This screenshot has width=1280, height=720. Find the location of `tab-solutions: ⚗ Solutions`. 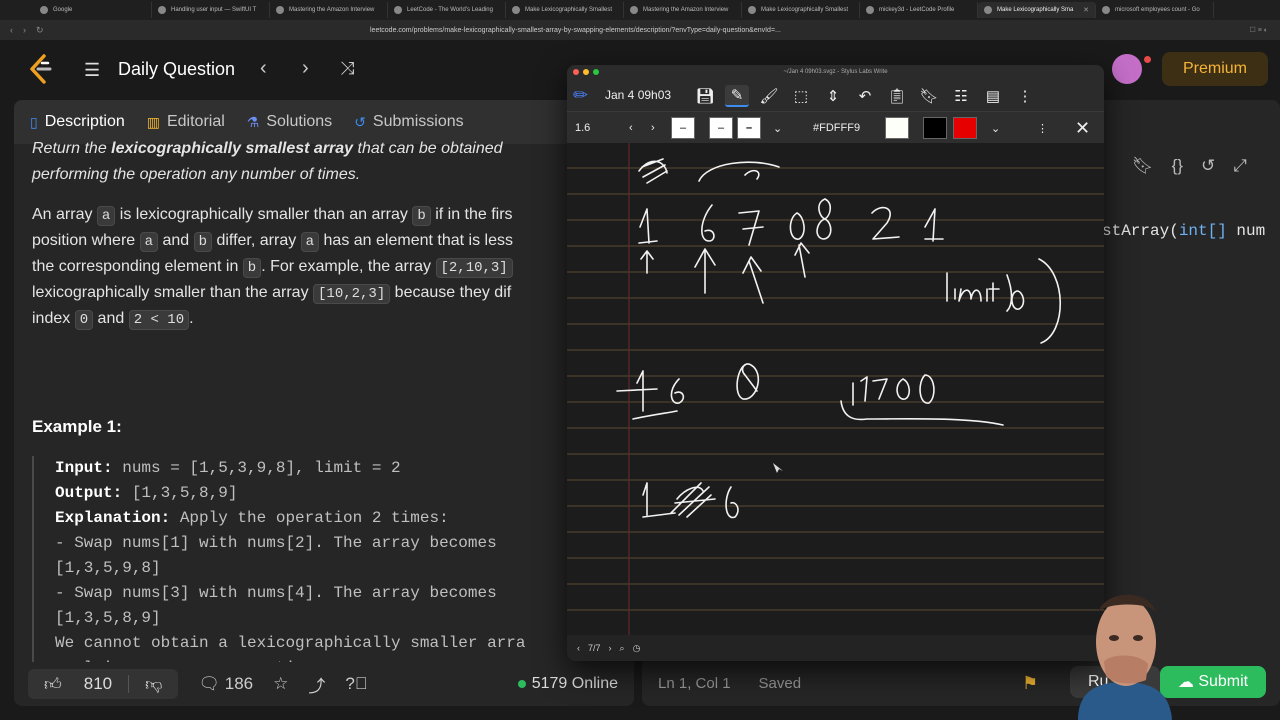

tab-solutions: ⚗ Solutions is located at coordinates (289, 122).